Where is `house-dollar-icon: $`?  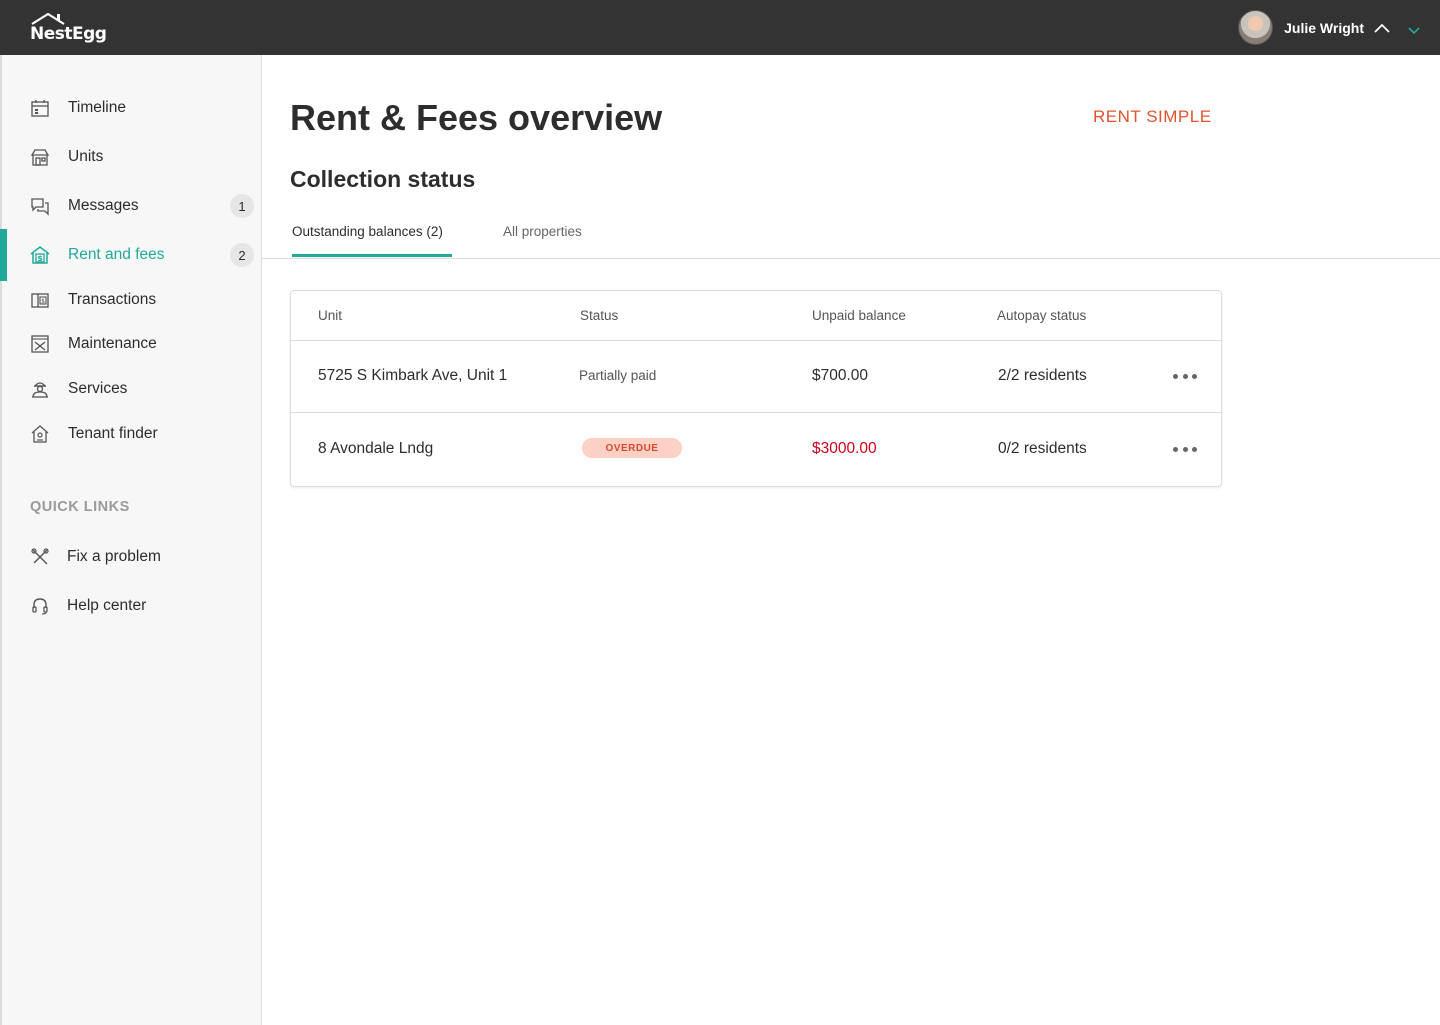
house-dollar-icon: $ is located at coordinates (40, 255).